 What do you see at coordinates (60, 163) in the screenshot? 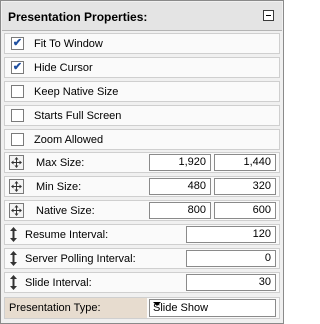
I see `max-size-label: Max Size:` at bounding box center [60, 163].